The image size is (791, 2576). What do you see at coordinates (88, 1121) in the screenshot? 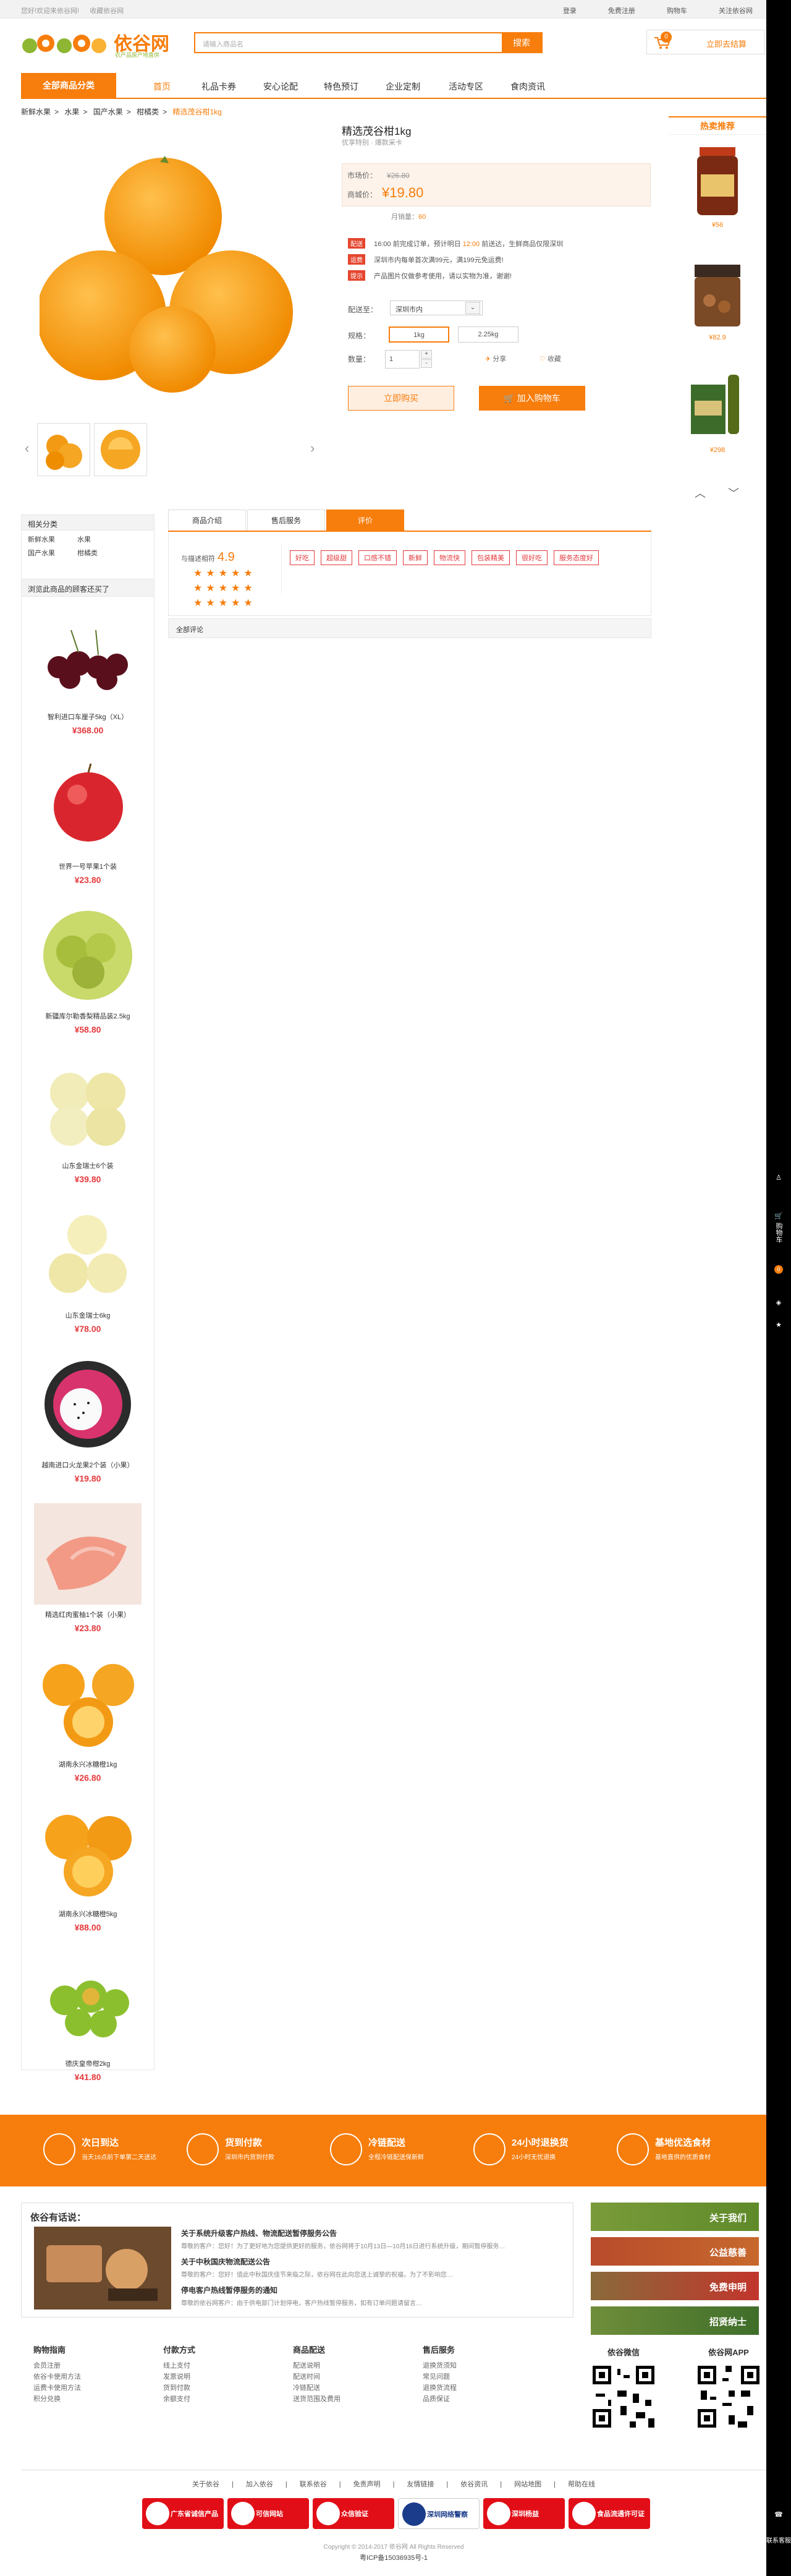
I see `also-bought-item: 山东金瑞士6个装 ¥39.80` at bounding box center [88, 1121].